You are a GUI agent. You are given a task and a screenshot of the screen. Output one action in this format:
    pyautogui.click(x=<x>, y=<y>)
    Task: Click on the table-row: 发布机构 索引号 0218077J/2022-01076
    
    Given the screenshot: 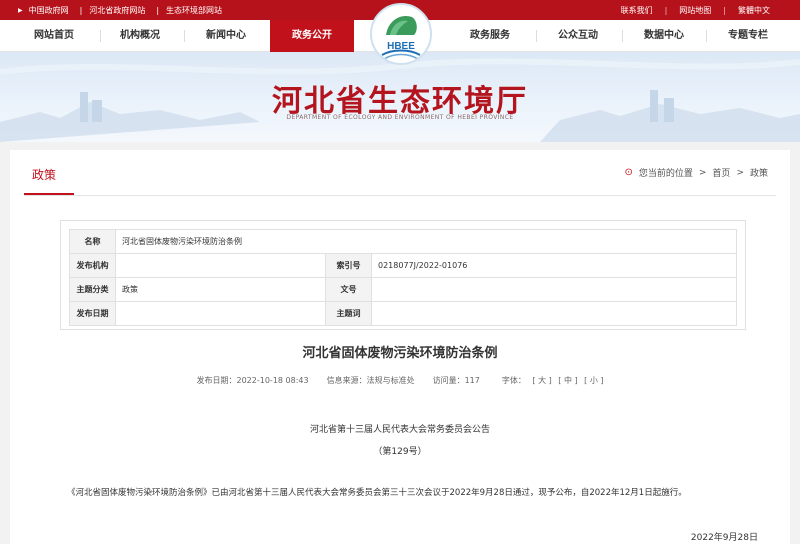 What is the action you would take?
    pyautogui.click(x=403, y=265)
    